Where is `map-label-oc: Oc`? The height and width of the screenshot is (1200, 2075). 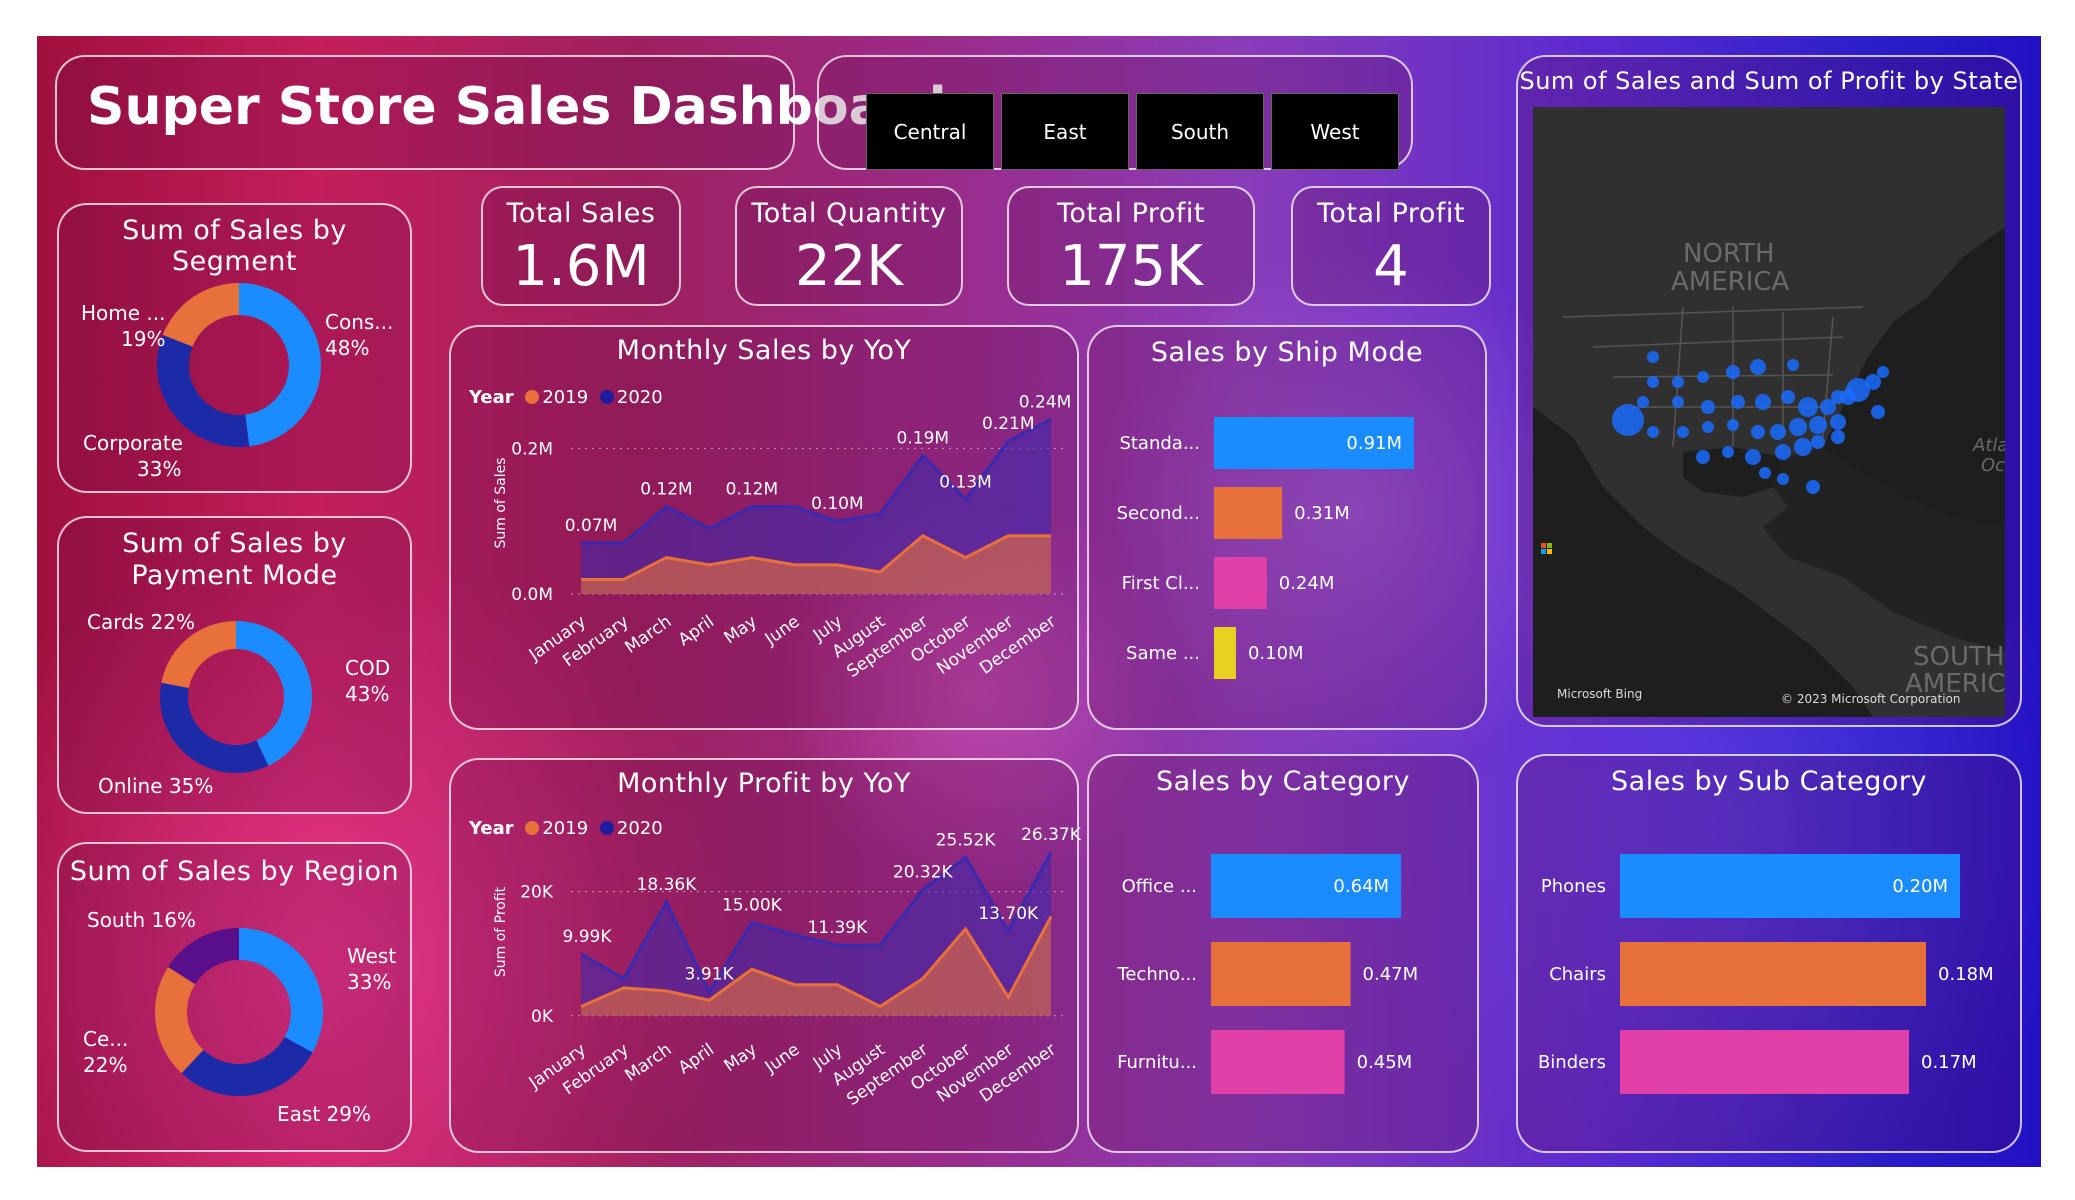
map-label-oc: Oc is located at coordinates (1993, 465).